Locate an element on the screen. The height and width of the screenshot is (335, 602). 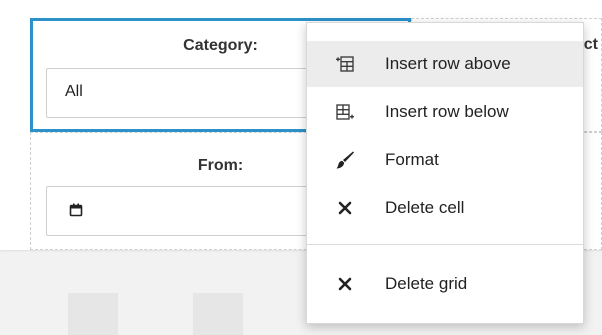
calendar-icon is located at coordinates (76, 210).